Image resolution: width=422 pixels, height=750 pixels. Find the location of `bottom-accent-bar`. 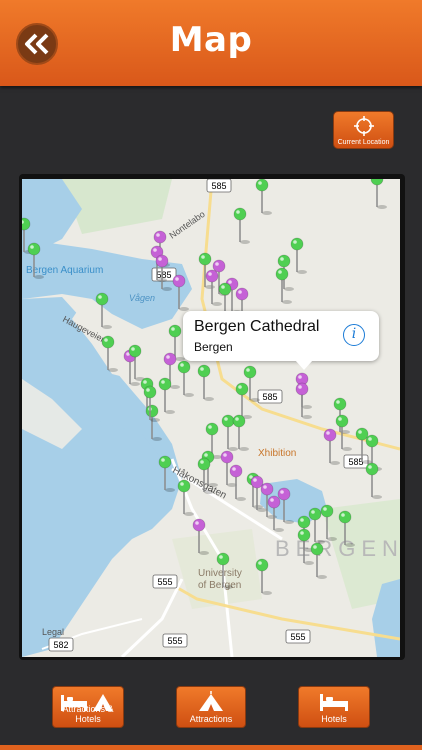

bottom-accent-bar is located at coordinates (211, 747).